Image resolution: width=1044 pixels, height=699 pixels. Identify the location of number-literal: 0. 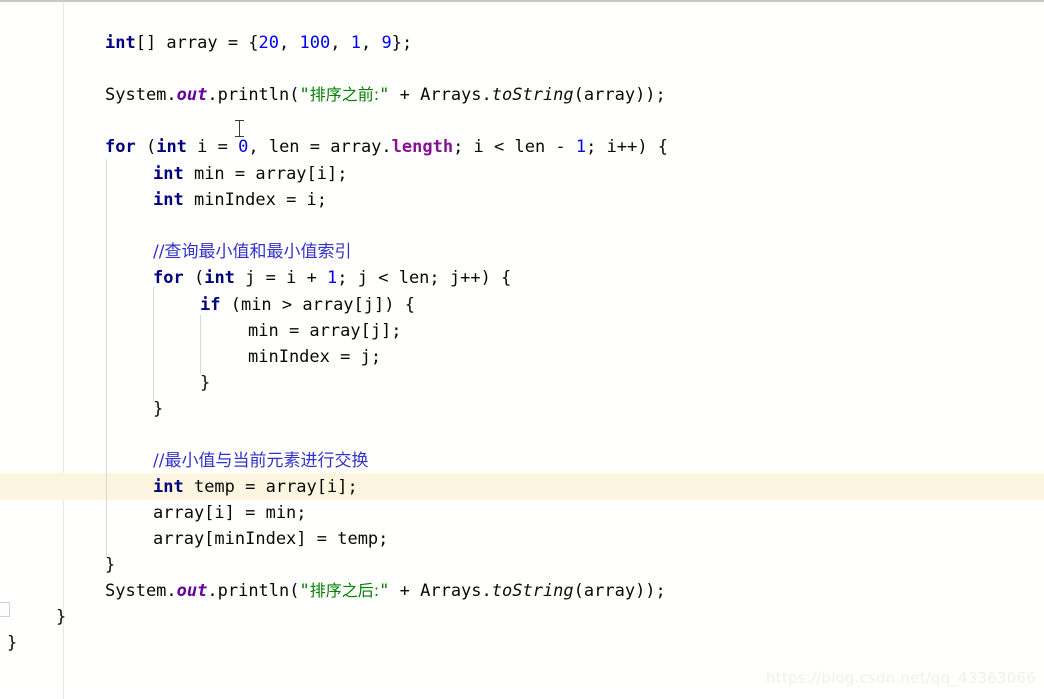
(243, 147).